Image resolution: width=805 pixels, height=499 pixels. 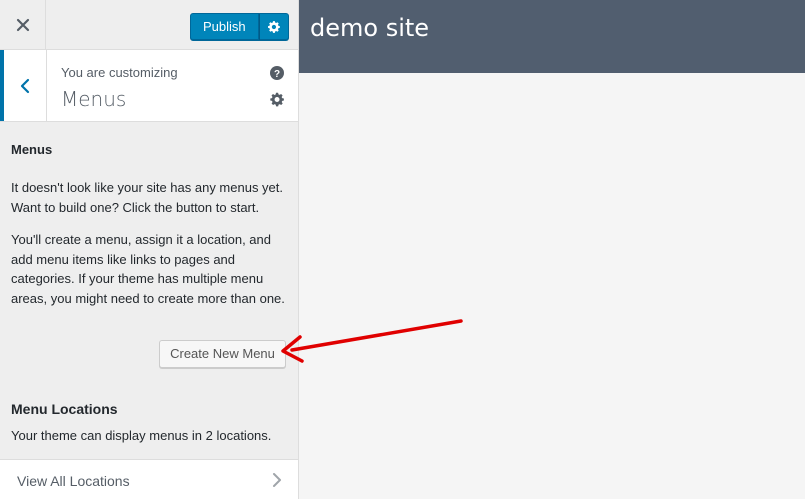 I want to click on close-icon, so click(x=22, y=25).